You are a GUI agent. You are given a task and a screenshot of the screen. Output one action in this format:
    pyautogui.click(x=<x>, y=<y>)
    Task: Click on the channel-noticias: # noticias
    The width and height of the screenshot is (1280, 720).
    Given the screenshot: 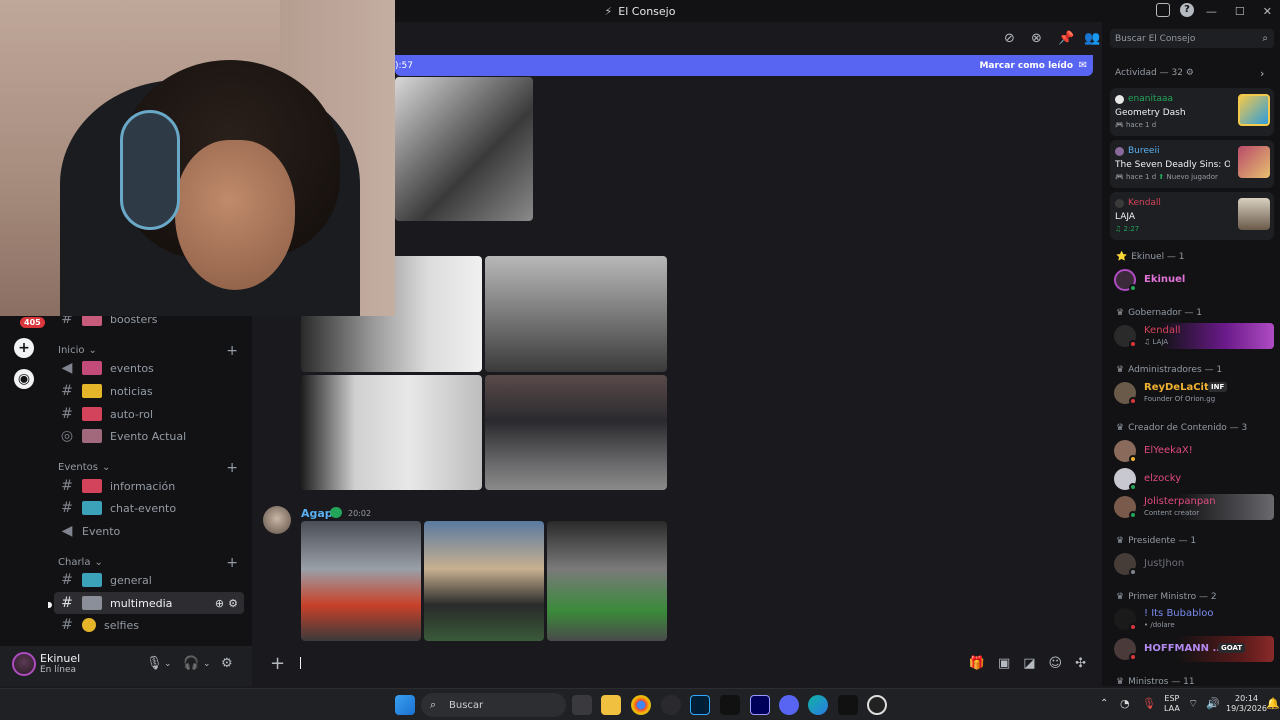 What is the action you would take?
    pyautogui.click(x=149, y=391)
    